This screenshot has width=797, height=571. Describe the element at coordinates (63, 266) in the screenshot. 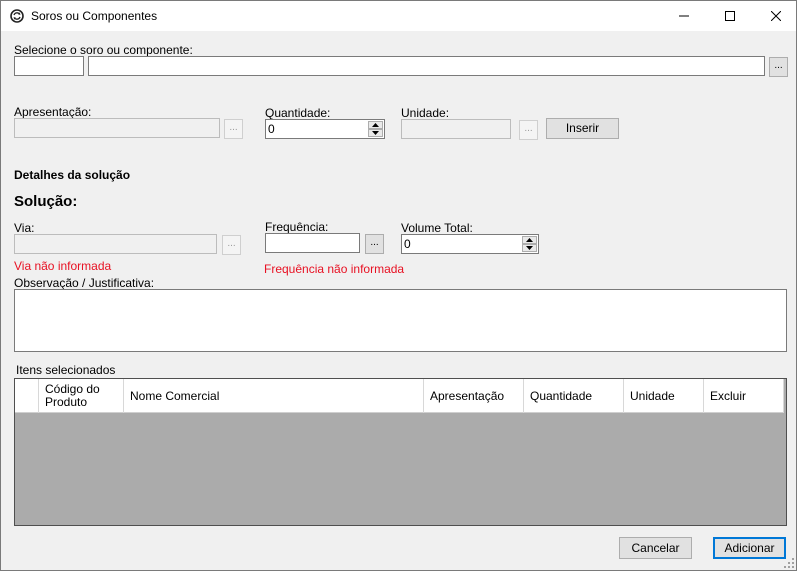

I see `via-error-text: Via não informada` at that location.